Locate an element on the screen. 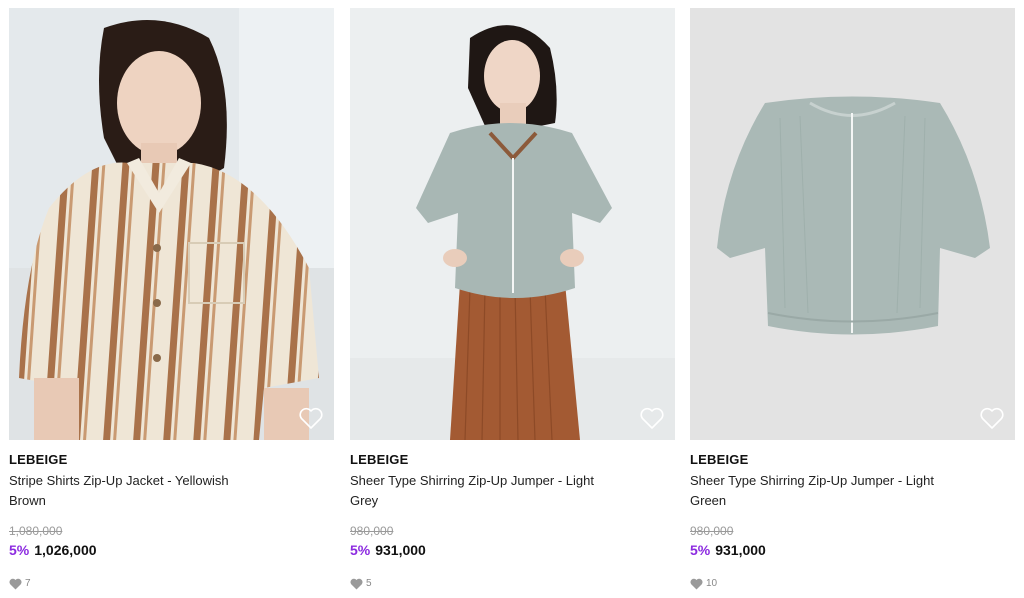 Image resolution: width=1024 pixels, height=598 pixels. like-count-value: 7 is located at coordinates (28, 583).